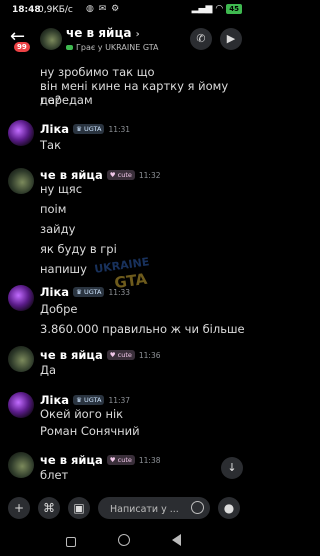 The image size is (320, 556). Describe the element at coordinates (90, 431) in the screenshot. I see `message-line: Роман Сонячний` at that location.